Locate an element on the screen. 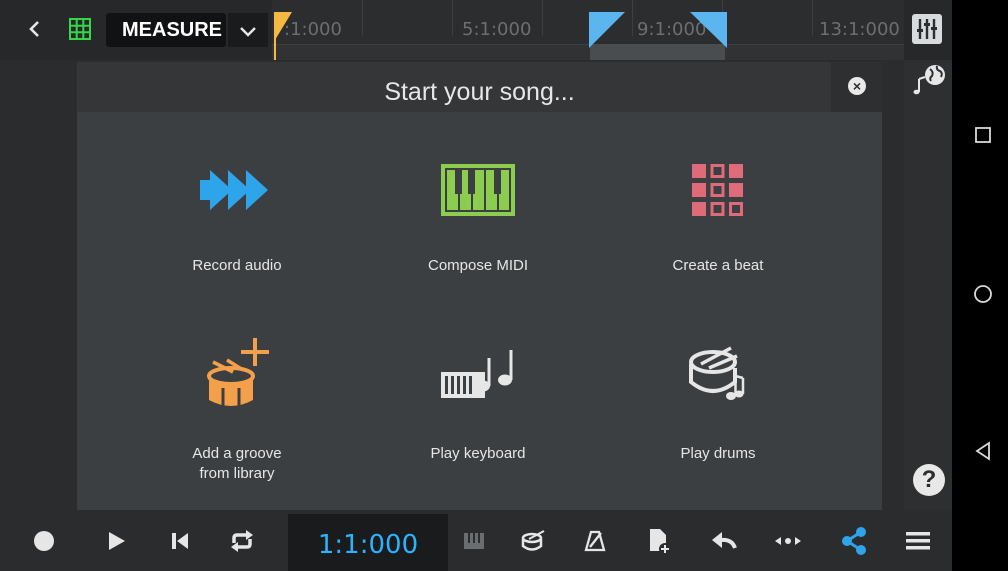  play-icon is located at coordinates (117, 540).